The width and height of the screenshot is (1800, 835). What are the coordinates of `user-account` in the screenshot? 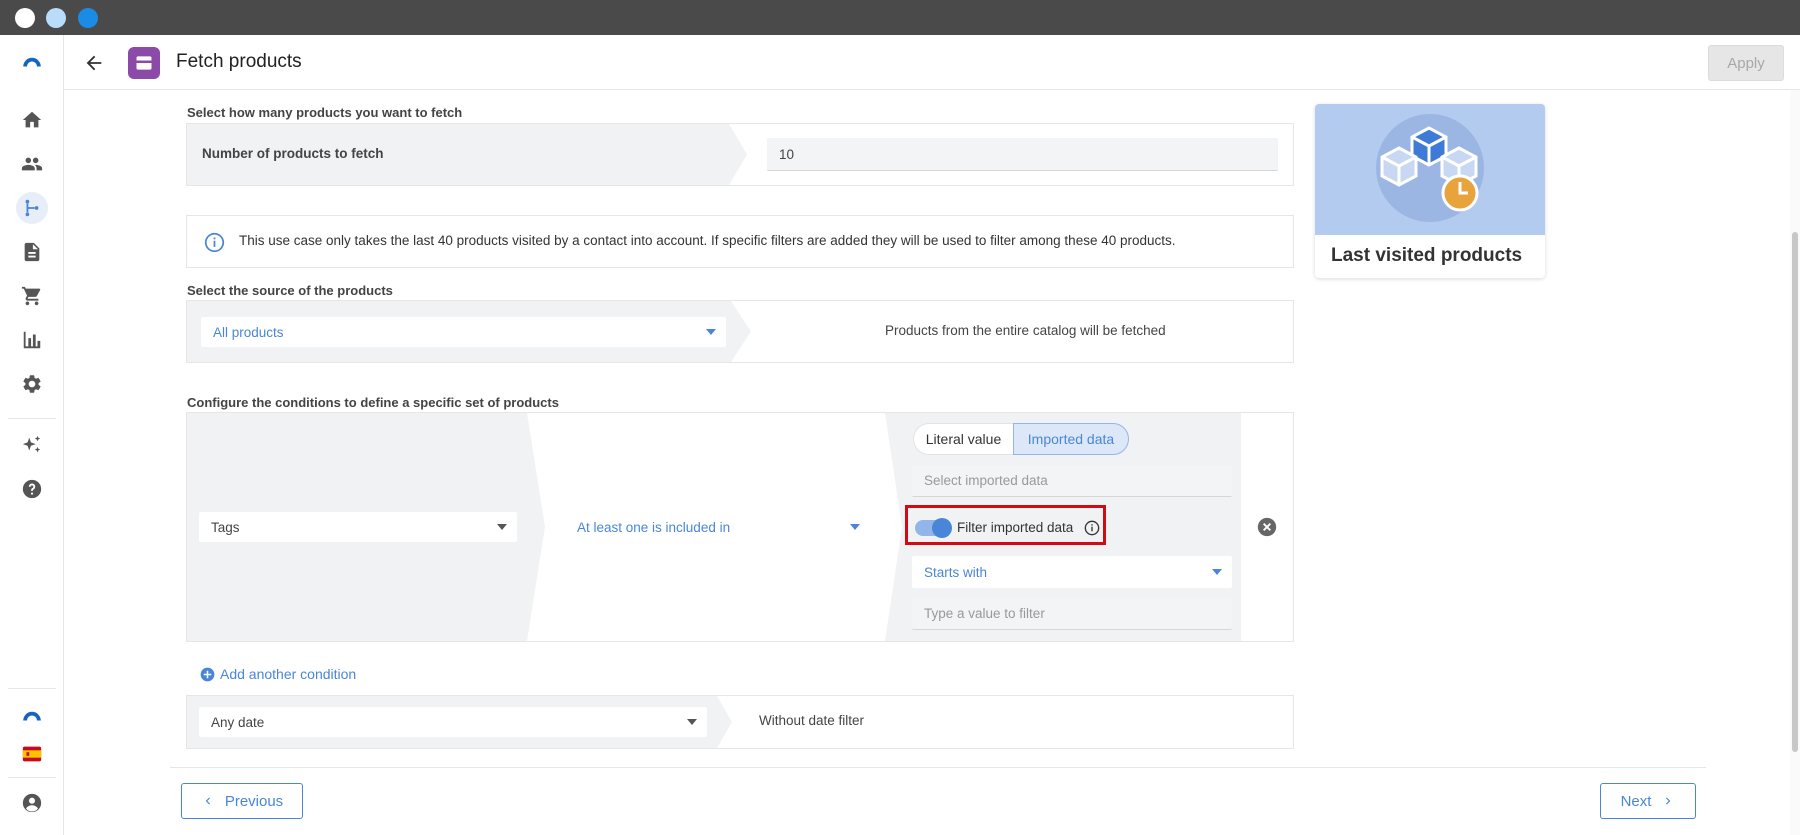 It's located at (32, 803).